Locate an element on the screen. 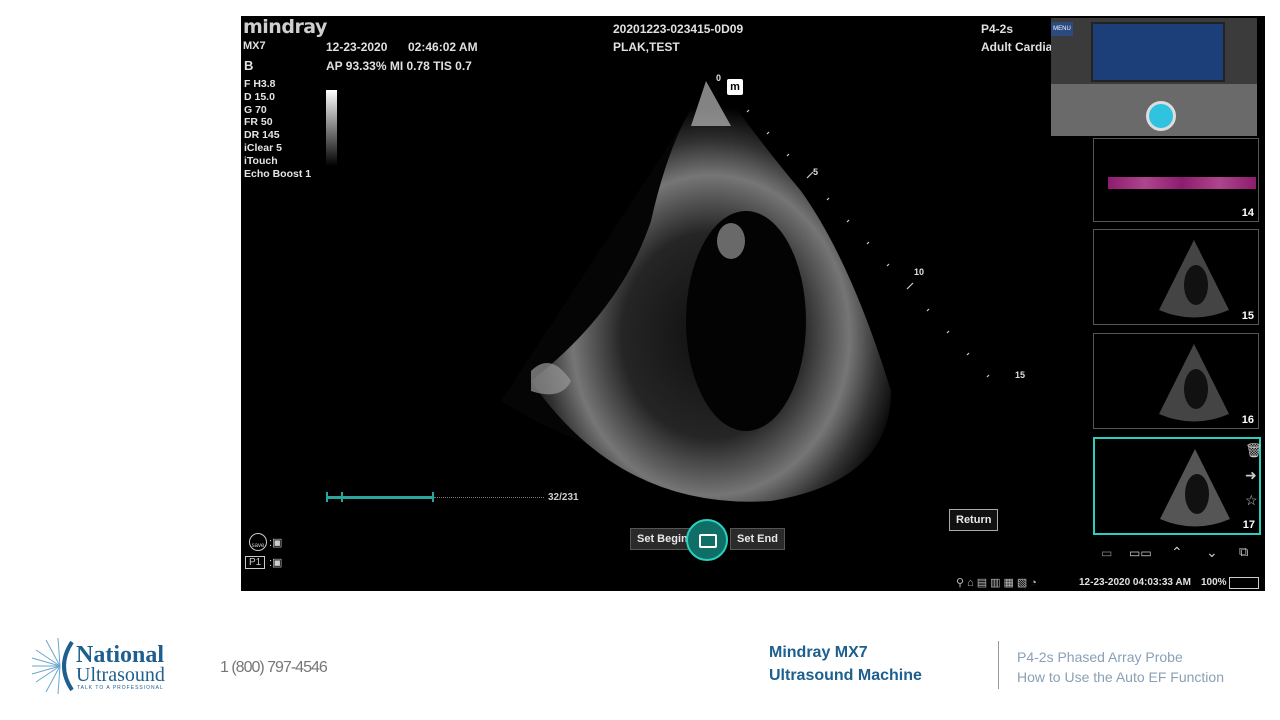 Image resolution: width=1280 pixels, height=720 pixels. topic-probe: P4-2s Phased Array Probe is located at coordinates (1100, 657).